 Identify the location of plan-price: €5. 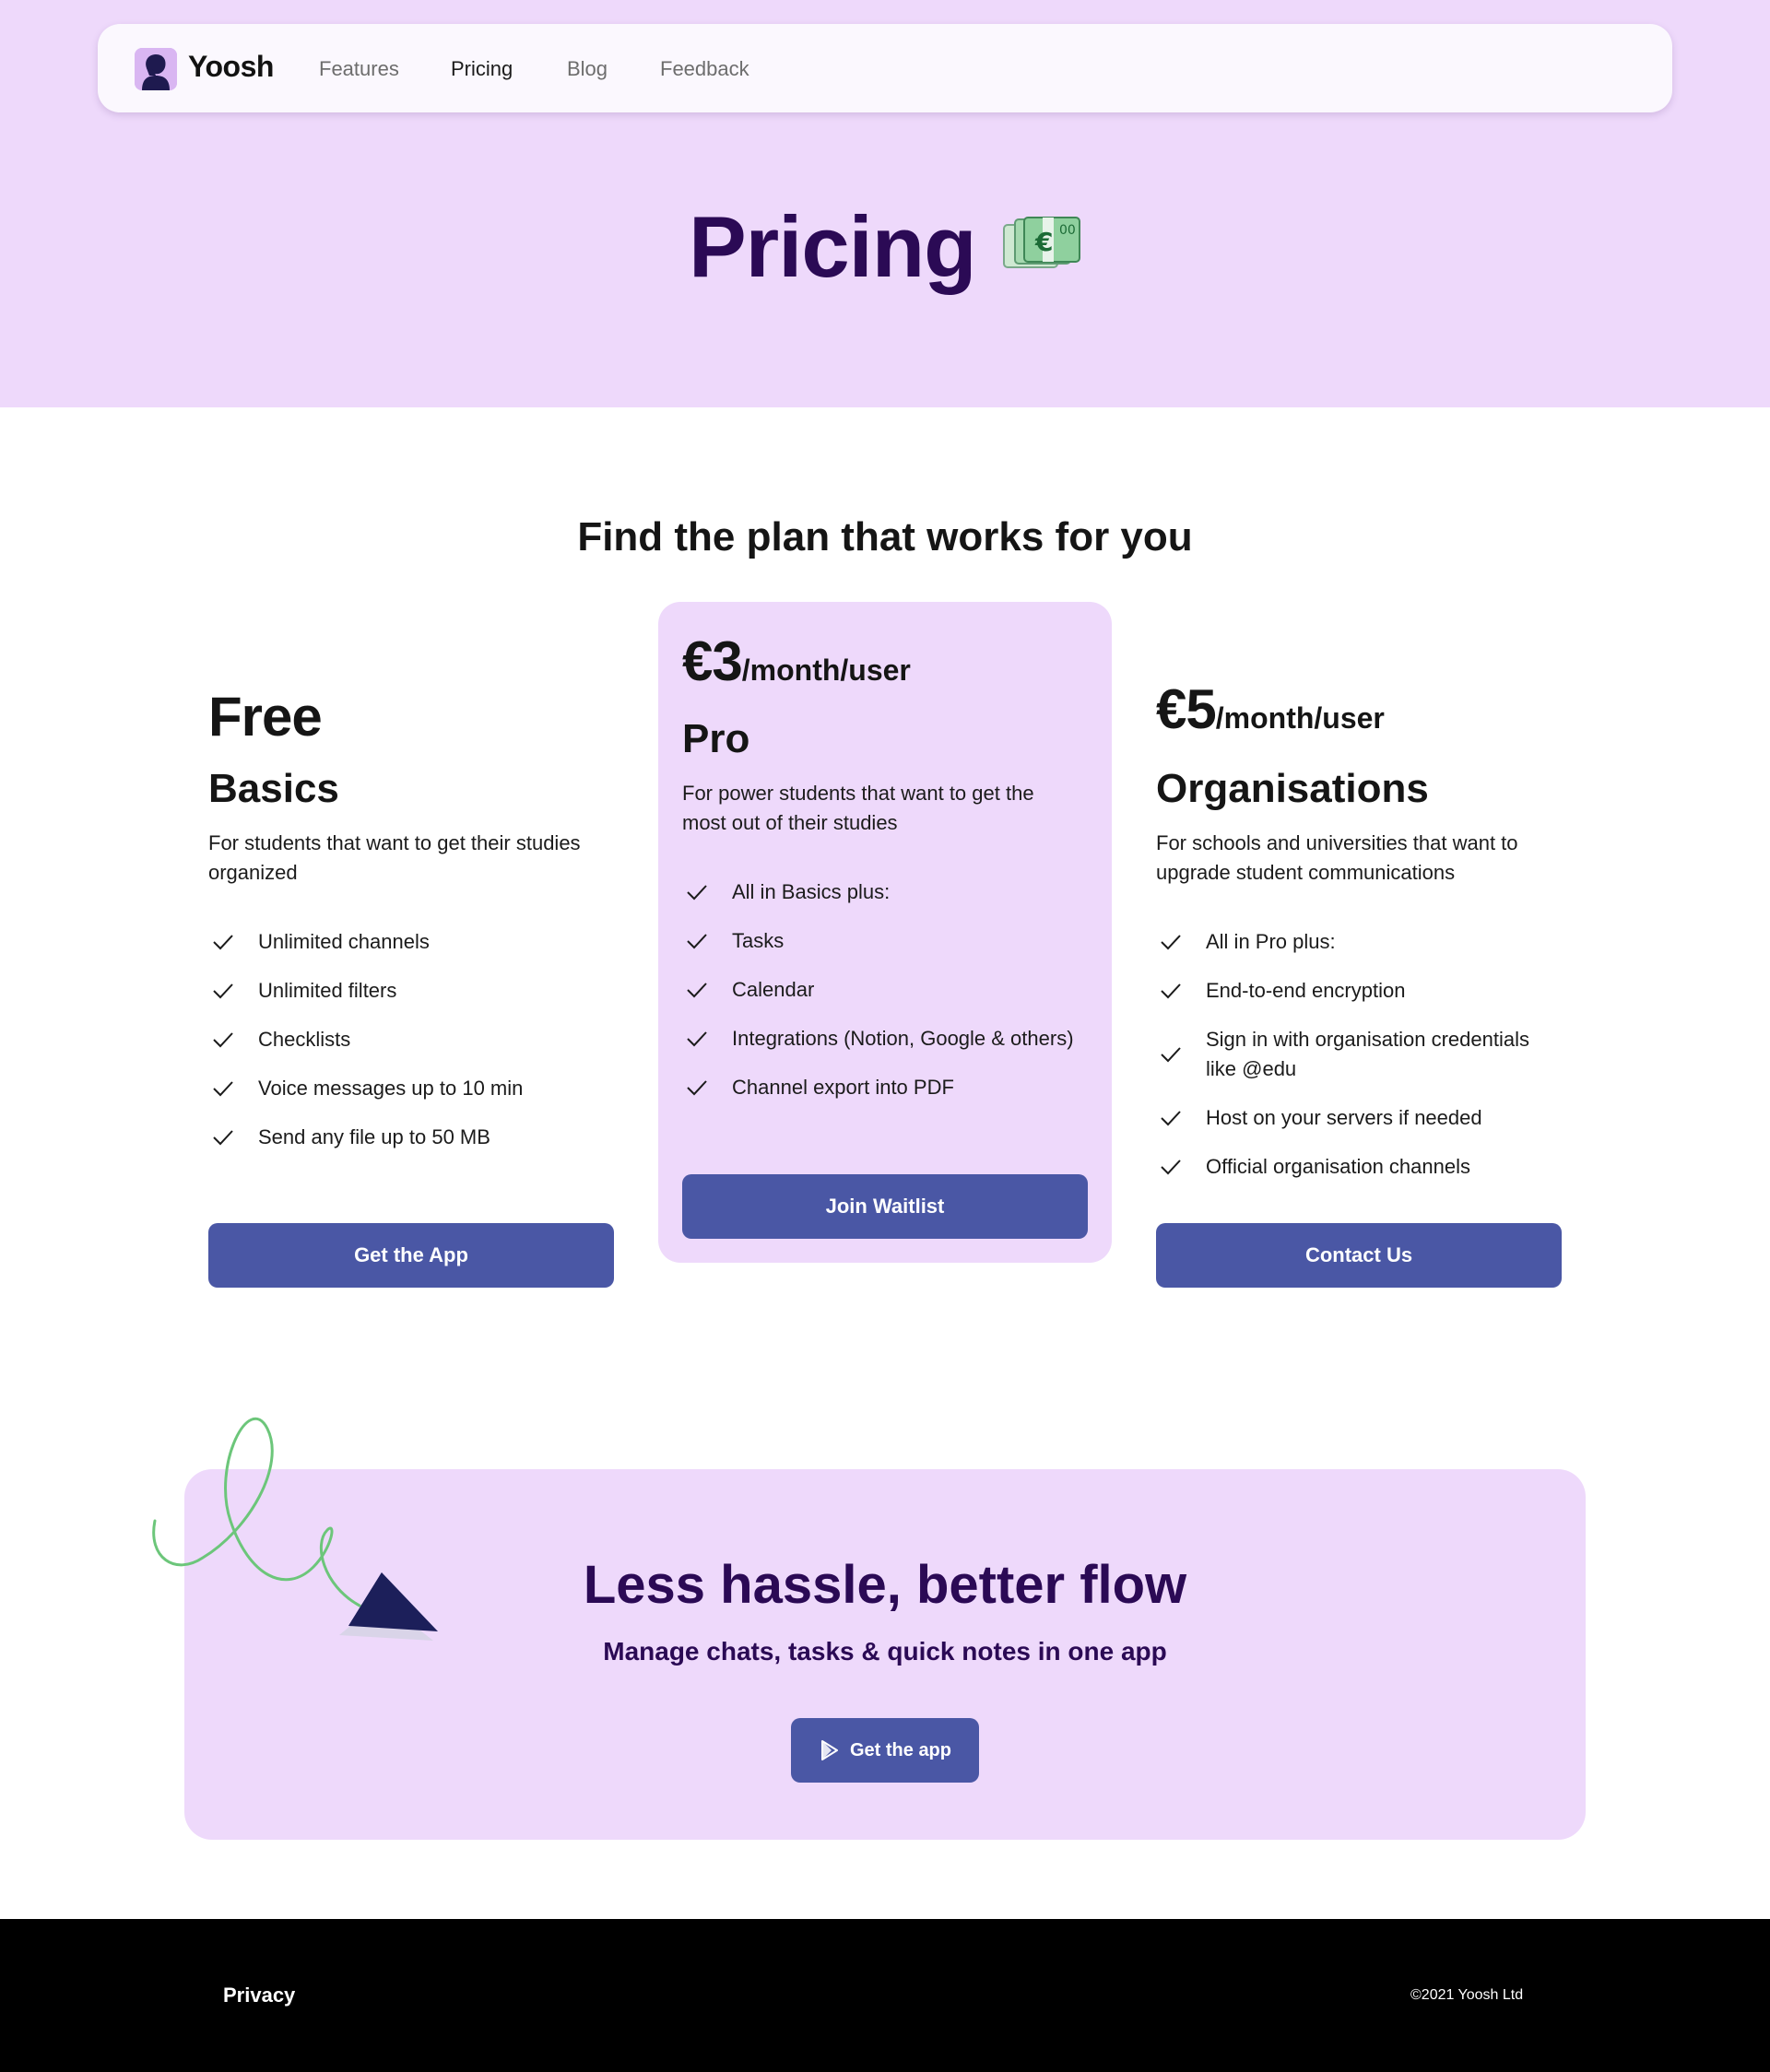
(1186, 709).